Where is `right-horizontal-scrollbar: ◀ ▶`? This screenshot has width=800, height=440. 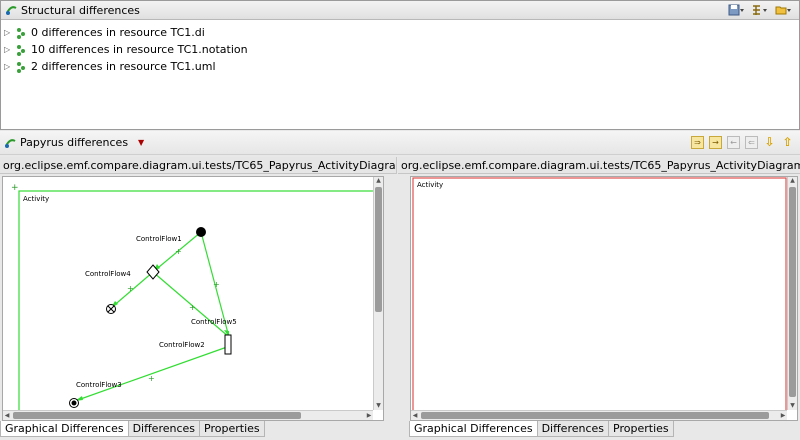 right-horizontal-scrollbar: ◀ ▶ is located at coordinates (599, 415).